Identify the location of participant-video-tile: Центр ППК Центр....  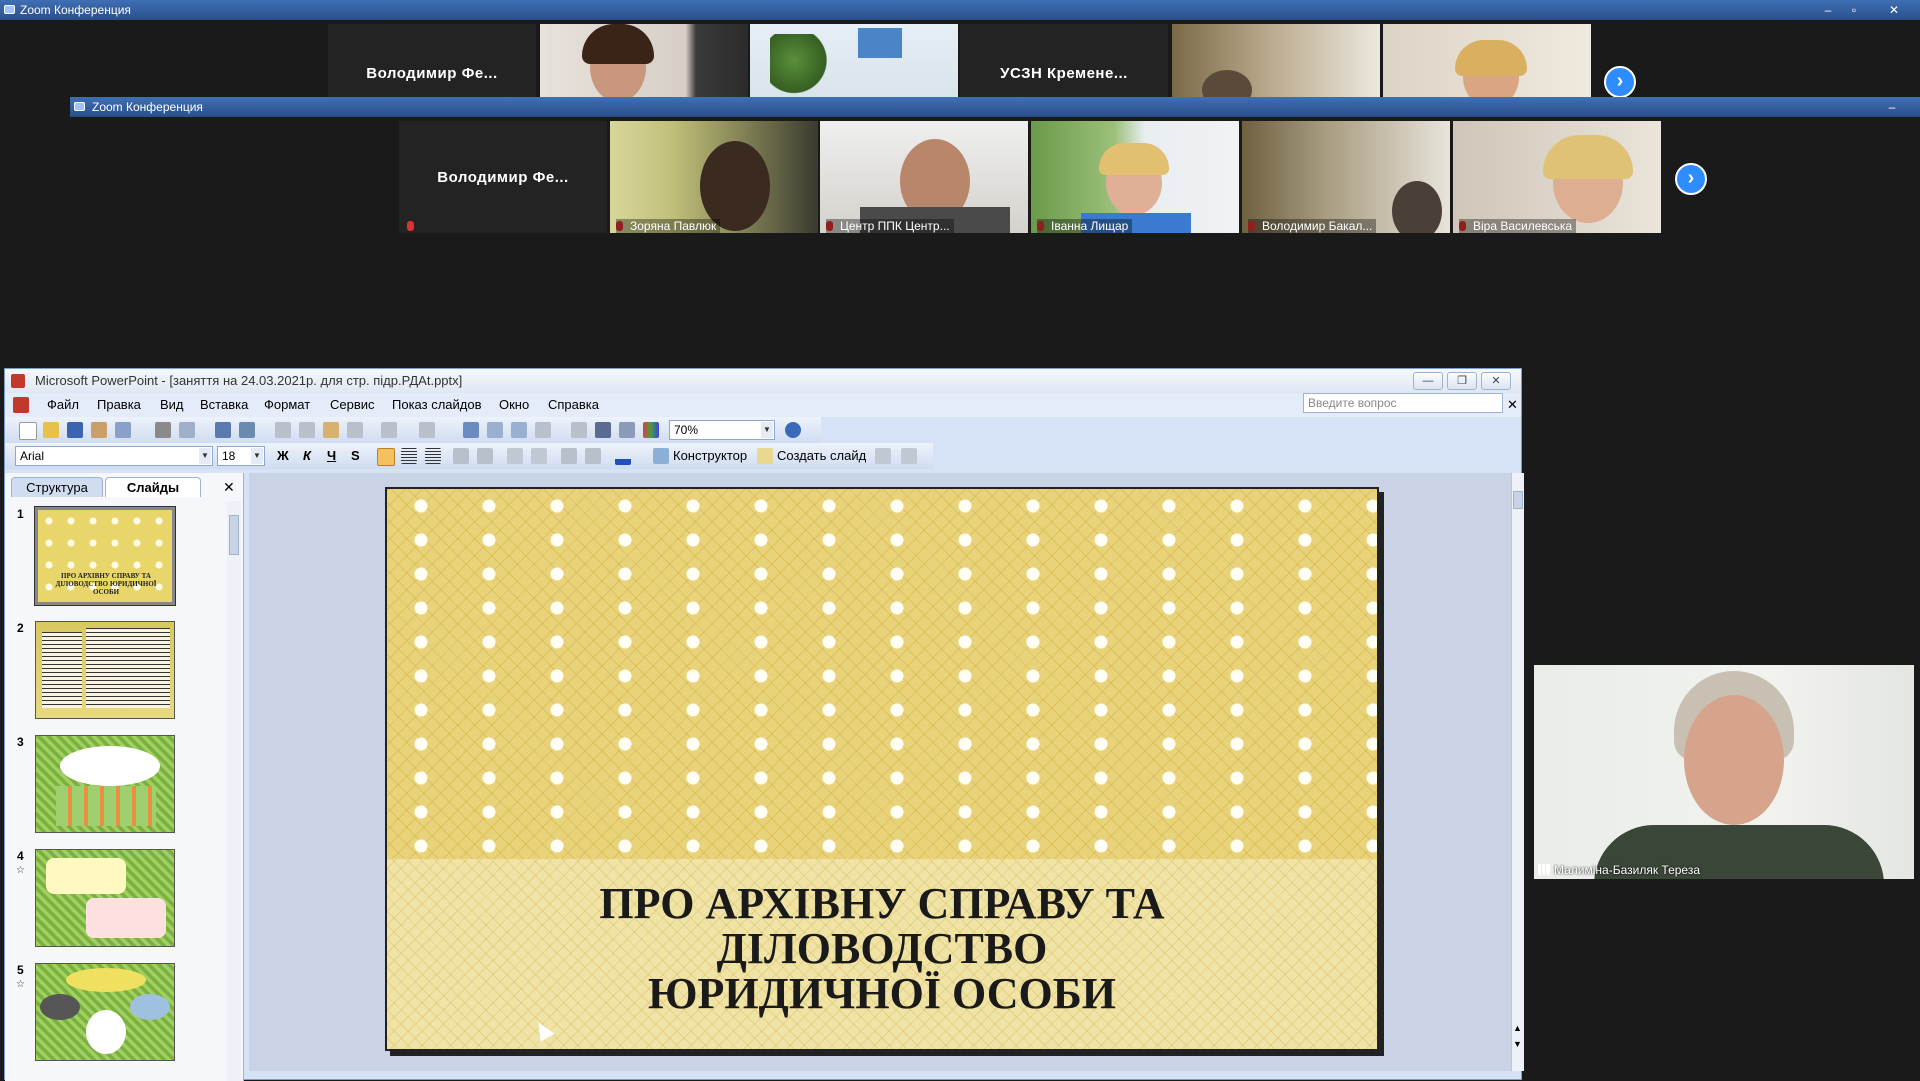
(924, 177).